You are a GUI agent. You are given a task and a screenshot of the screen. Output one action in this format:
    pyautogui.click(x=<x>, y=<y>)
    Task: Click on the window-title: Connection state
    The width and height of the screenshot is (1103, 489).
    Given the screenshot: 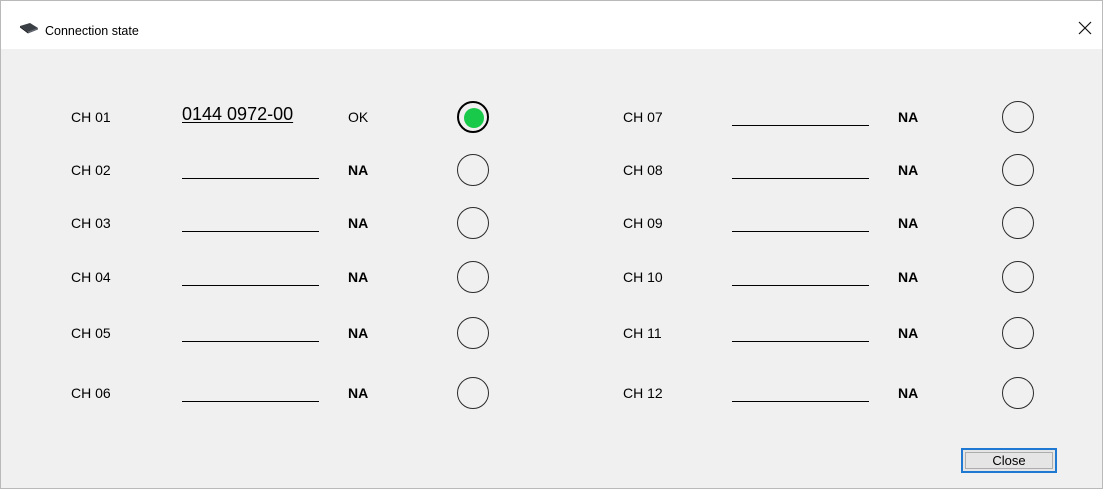 What is the action you would take?
    pyautogui.click(x=92, y=31)
    